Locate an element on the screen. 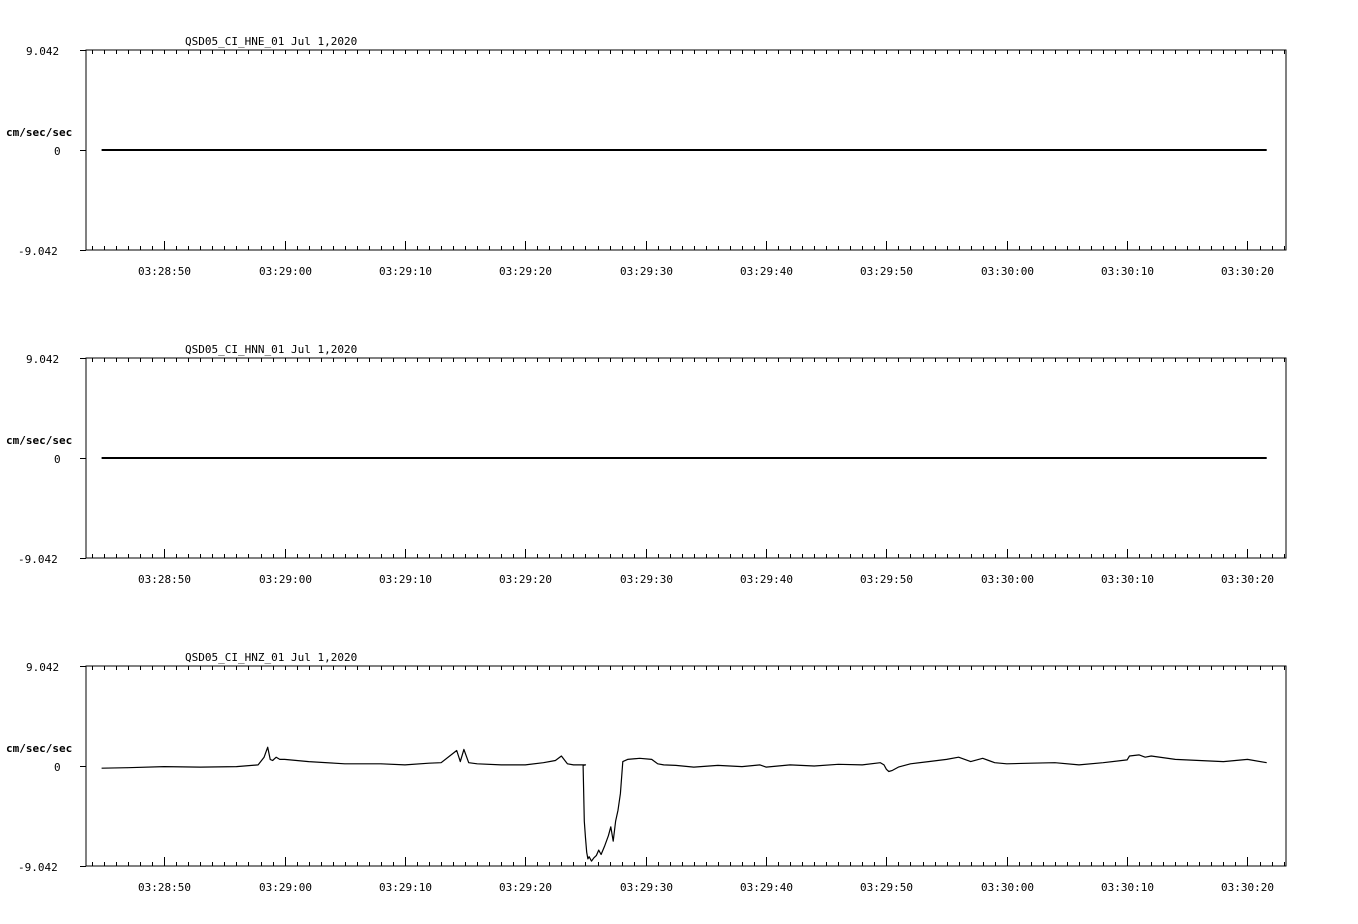 Image resolution: width=1358 pixels, height=924 pixels. panel-title: QSD05_CI_HNN_01 Jul 1,2020 is located at coordinates (271, 349).